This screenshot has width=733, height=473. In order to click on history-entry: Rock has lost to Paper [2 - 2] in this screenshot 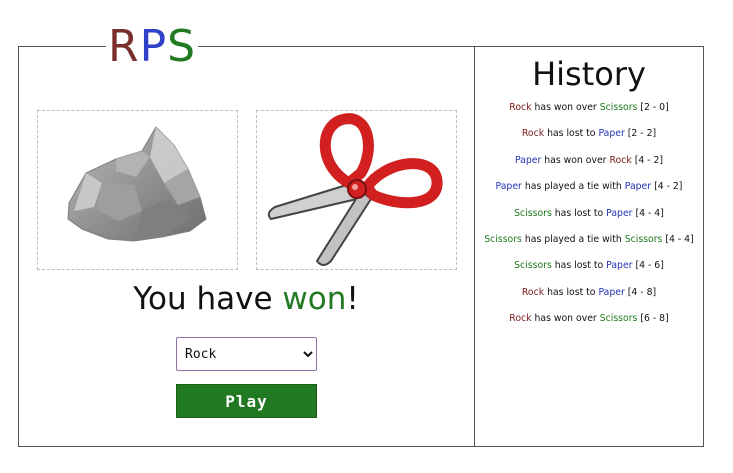, I will do `click(589, 139)`.